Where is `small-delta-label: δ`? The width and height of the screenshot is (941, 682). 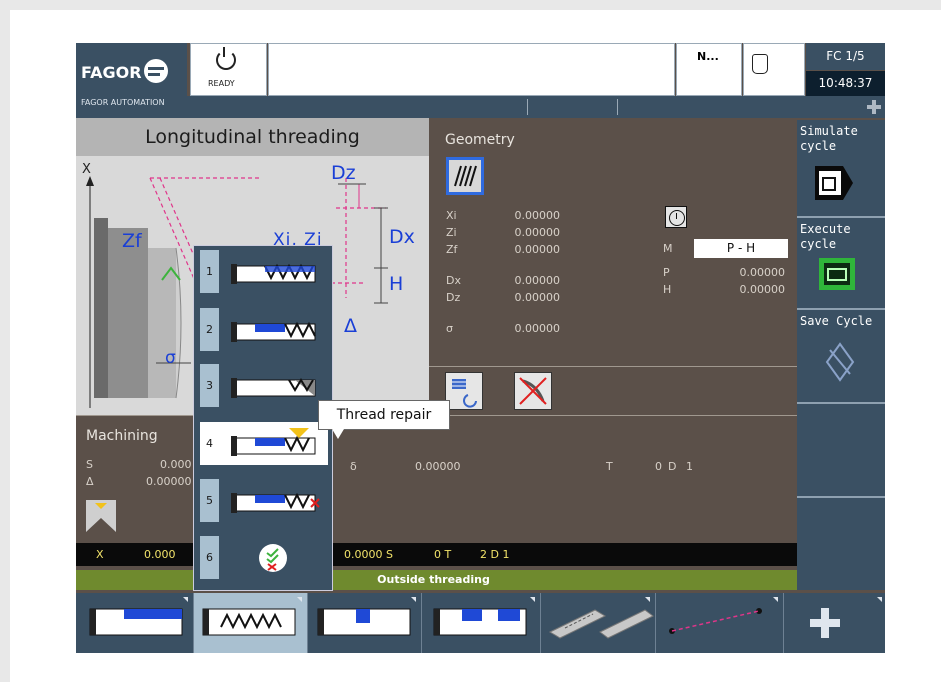 small-delta-label: δ is located at coordinates (353, 466).